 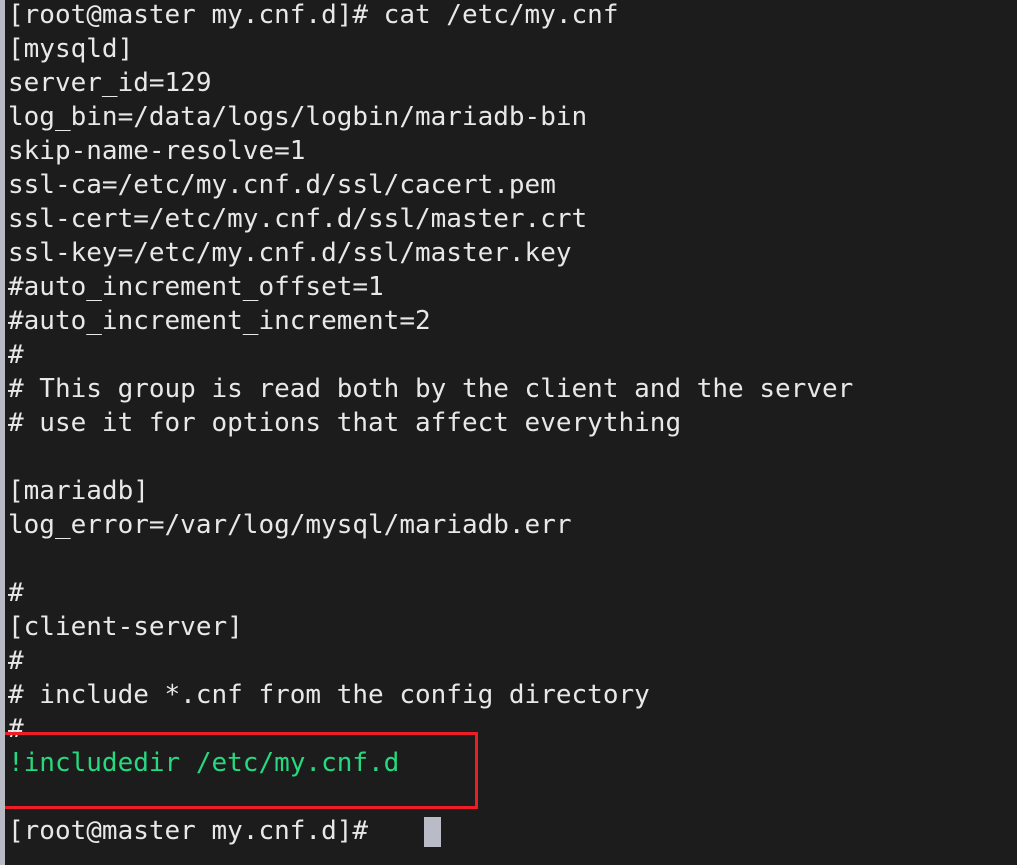 I want to click on terminal-line: #auto_increment_offset=1, so click(x=196, y=287).